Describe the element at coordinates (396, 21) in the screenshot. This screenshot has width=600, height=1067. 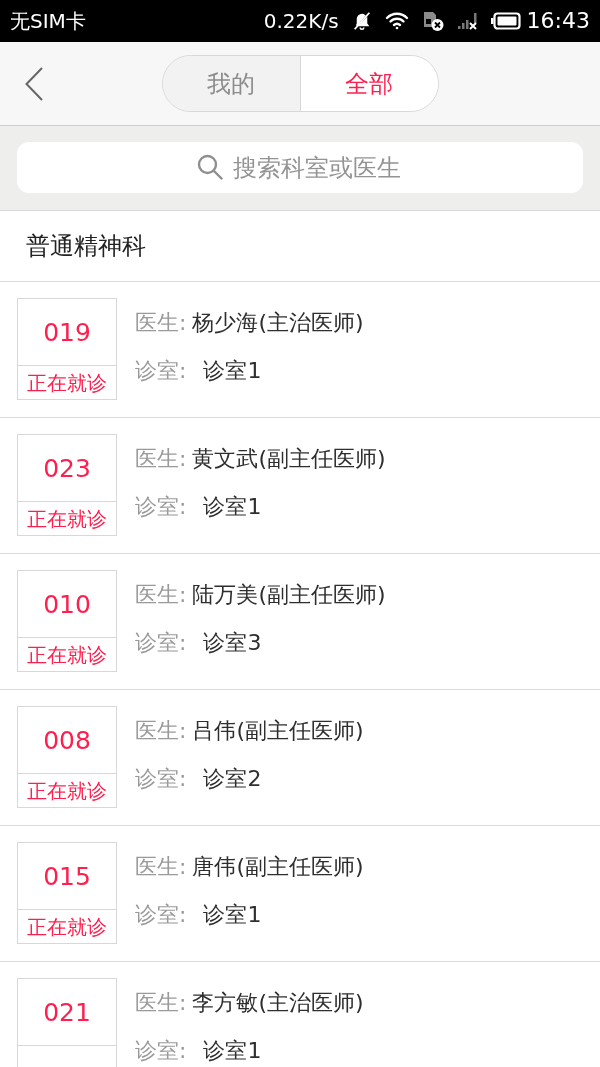
I see `wifi-icon` at that location.